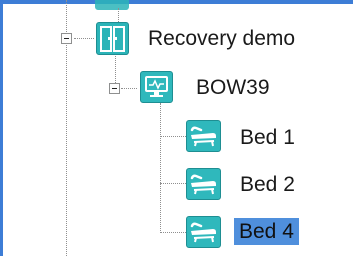 The width and height of the screenshot is (353, 256). What do you see at coordinates (176, 2) in the screenshot?
I see `window-top-border` at bounding box center [176, 2].